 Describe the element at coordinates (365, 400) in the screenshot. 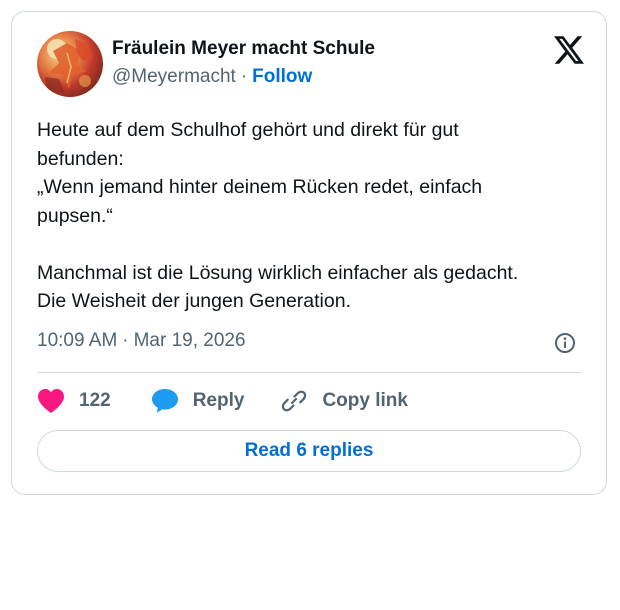

I see `copy-link-label: Copy link` at that location.